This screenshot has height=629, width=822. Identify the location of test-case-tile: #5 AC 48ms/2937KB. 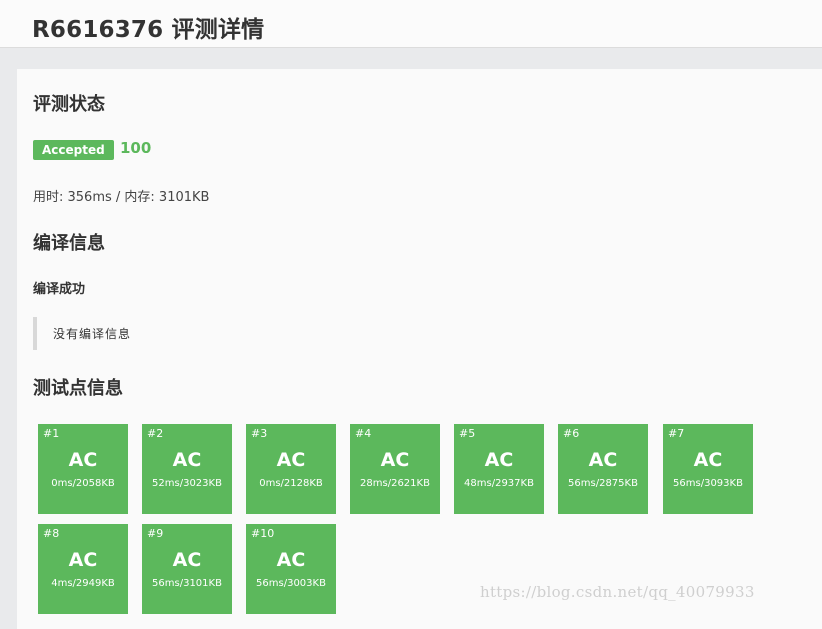
(499, 469).